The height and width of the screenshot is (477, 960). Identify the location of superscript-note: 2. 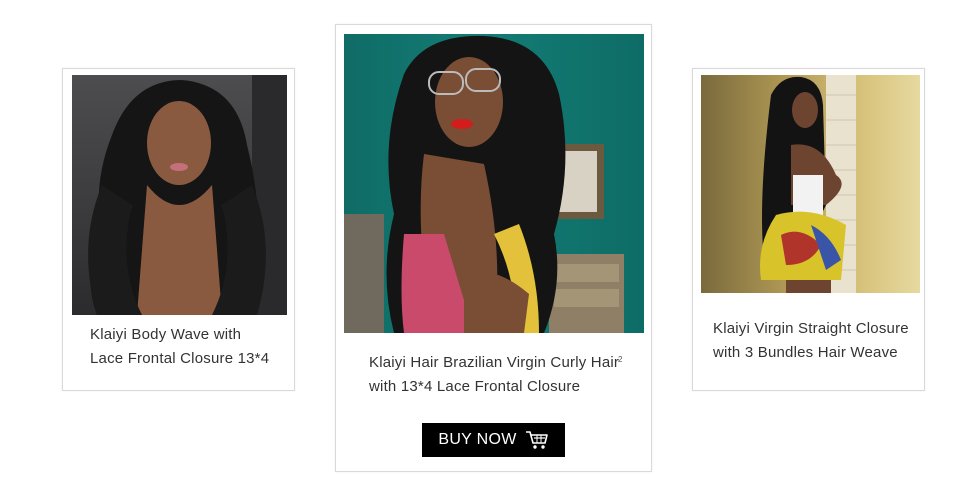
(620, 359).